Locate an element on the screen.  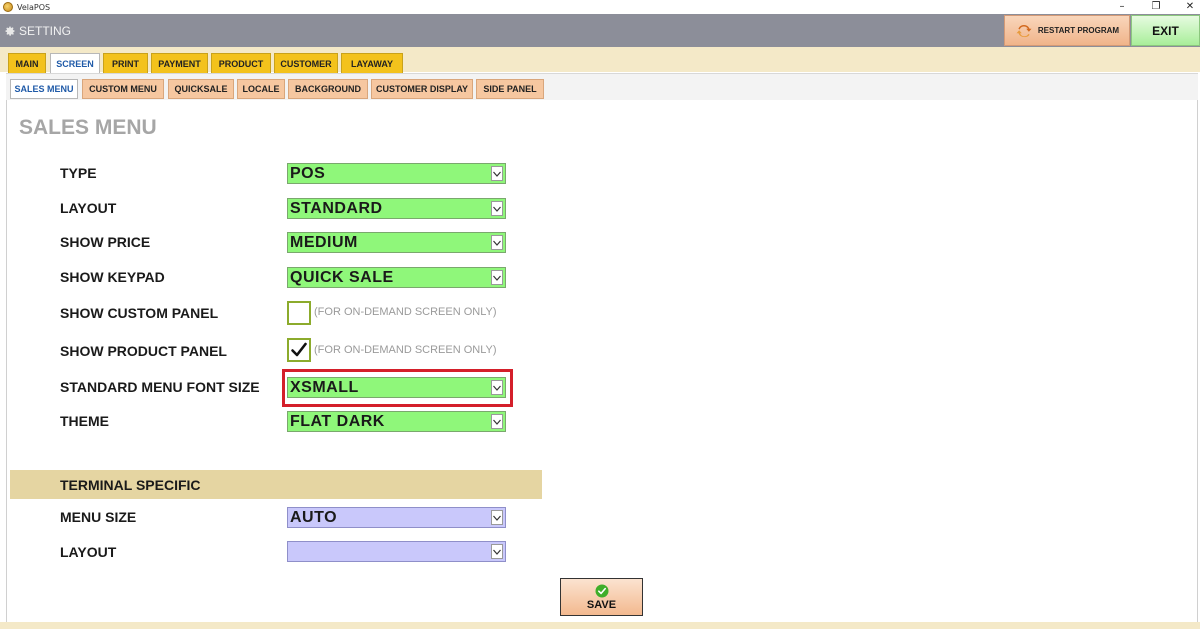
show-product-panel-checkbox is located at coordinates (299, 350).